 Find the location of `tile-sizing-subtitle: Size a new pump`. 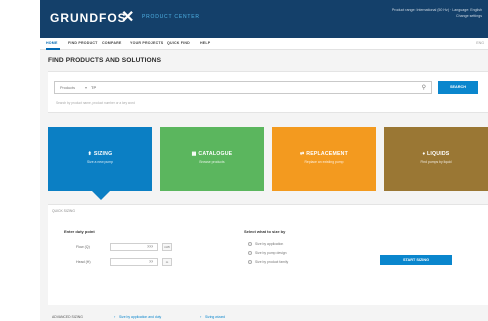

tile-sizing-subtitle: Size a new pump is located at coordinates (99, 162).